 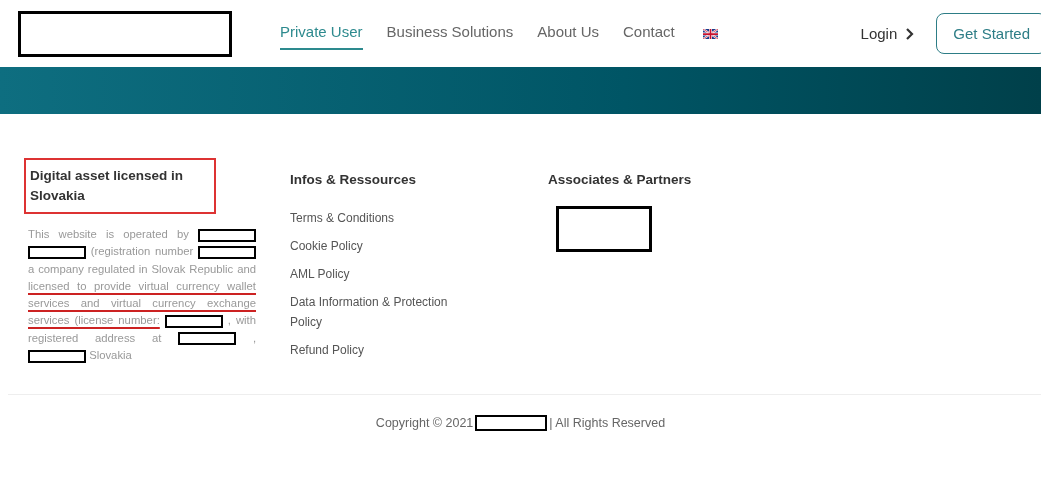 What do you see at coordinates (380, 350) in the screenshot?
I see `footer-link: Refund Policy` at bounding box center [380, 350].